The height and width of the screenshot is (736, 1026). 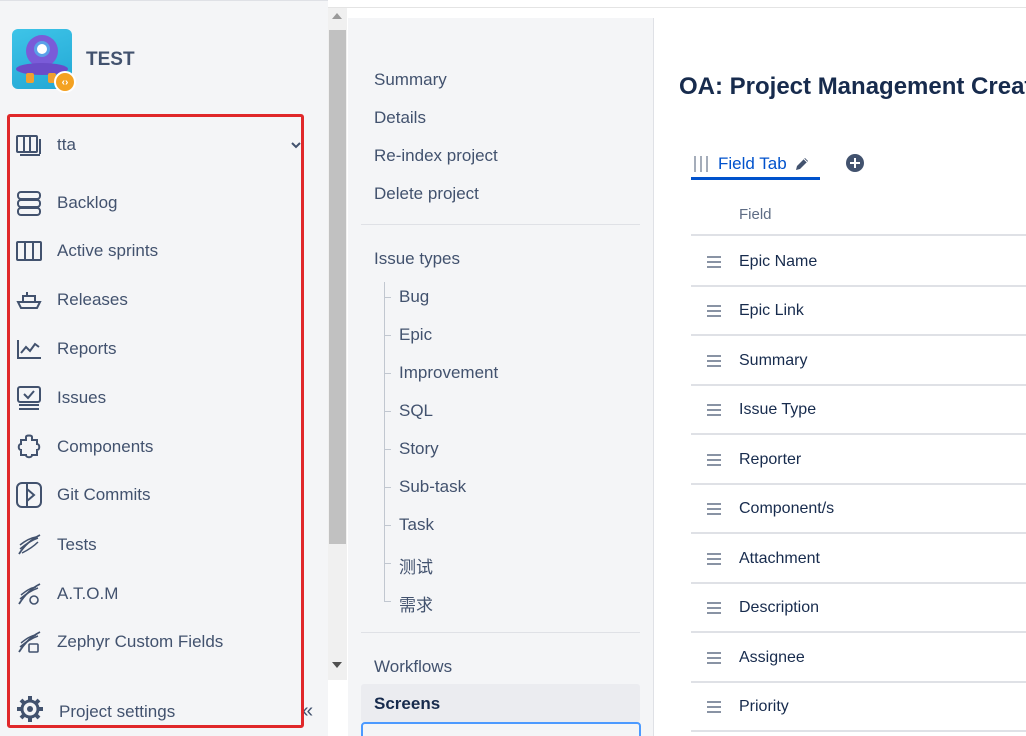 I want to click on issues-icon, so click(x=29, y=398).